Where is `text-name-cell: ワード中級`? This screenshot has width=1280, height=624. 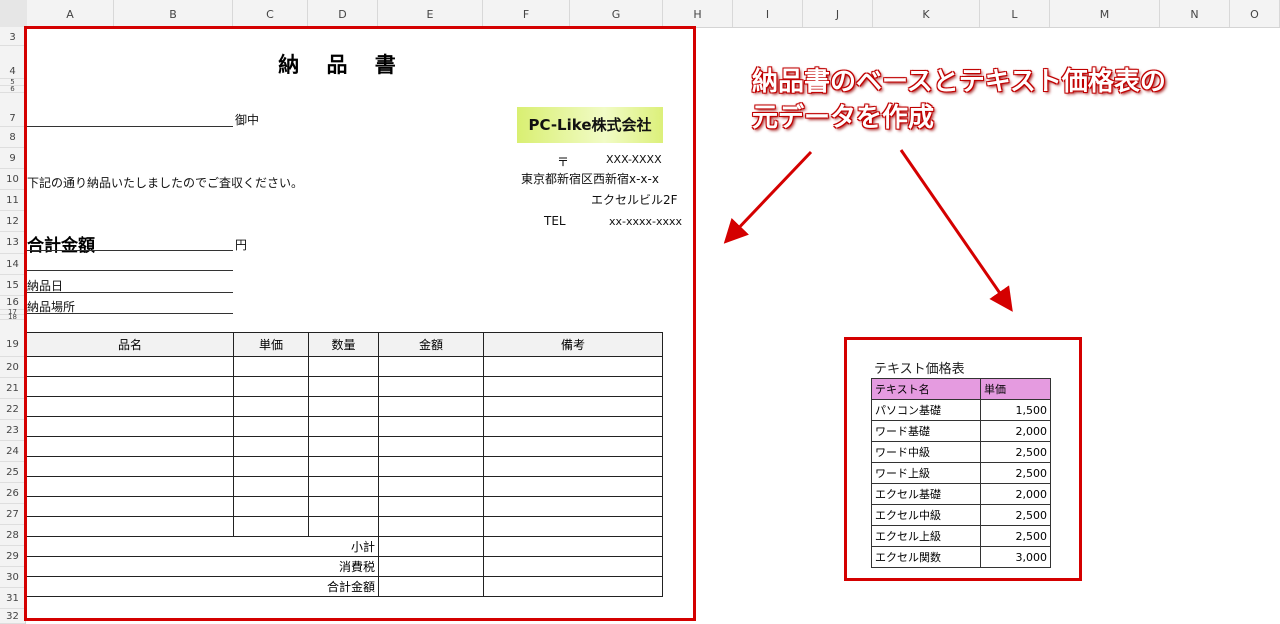 text-name-cell: ワード中級 is located at coordinates (926, 452).